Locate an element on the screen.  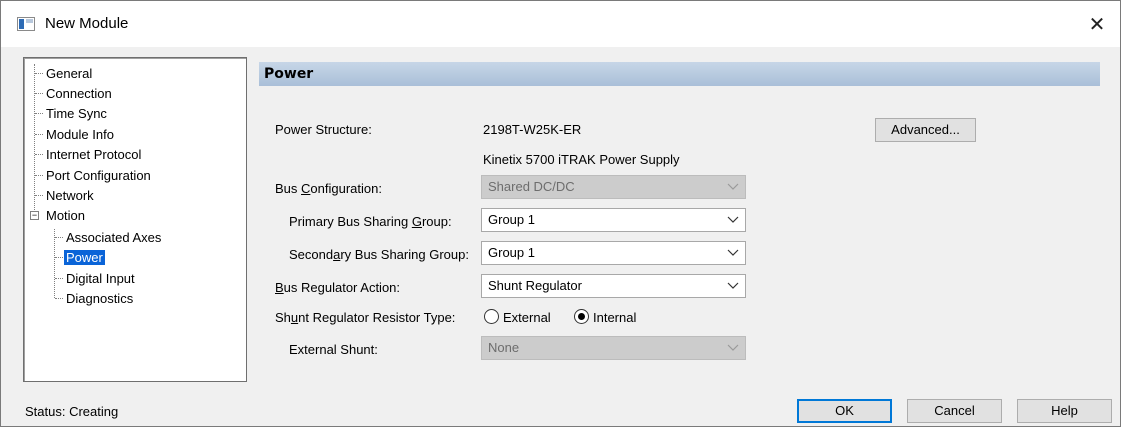
external-radio-label: External is located at coordinates (527, 317).